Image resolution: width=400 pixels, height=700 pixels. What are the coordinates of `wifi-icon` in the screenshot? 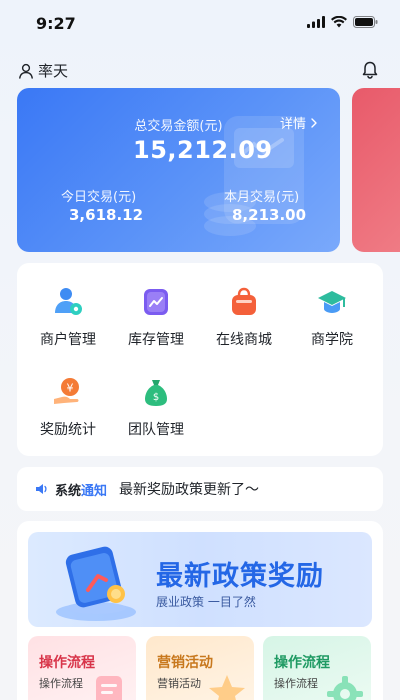 It's located at (339, 22).